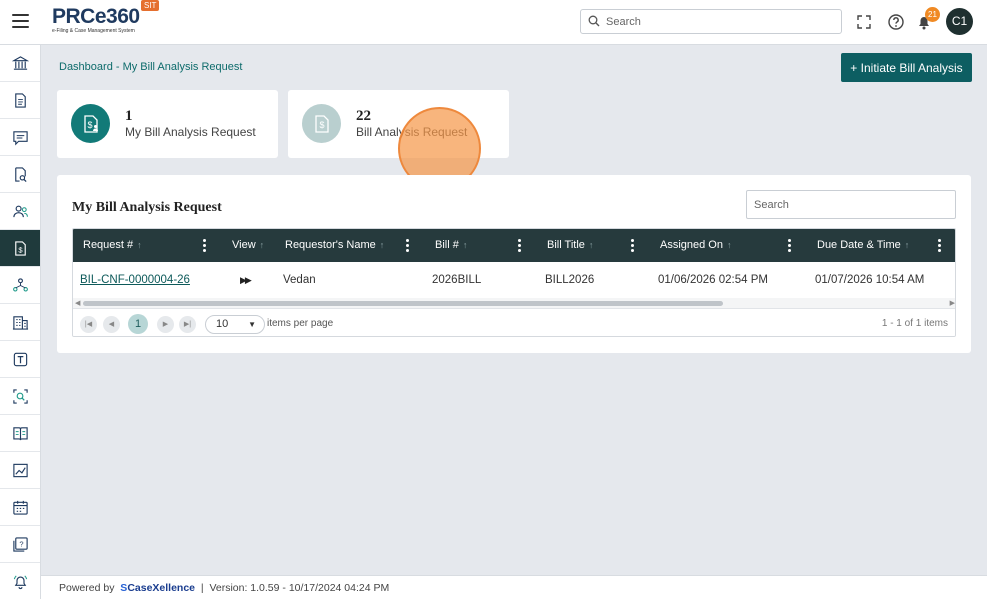 This screenshot has width=987, height=599. Describe the element at coordinates (721, 21) in the screenshot. I see `global-search-input` at that location.